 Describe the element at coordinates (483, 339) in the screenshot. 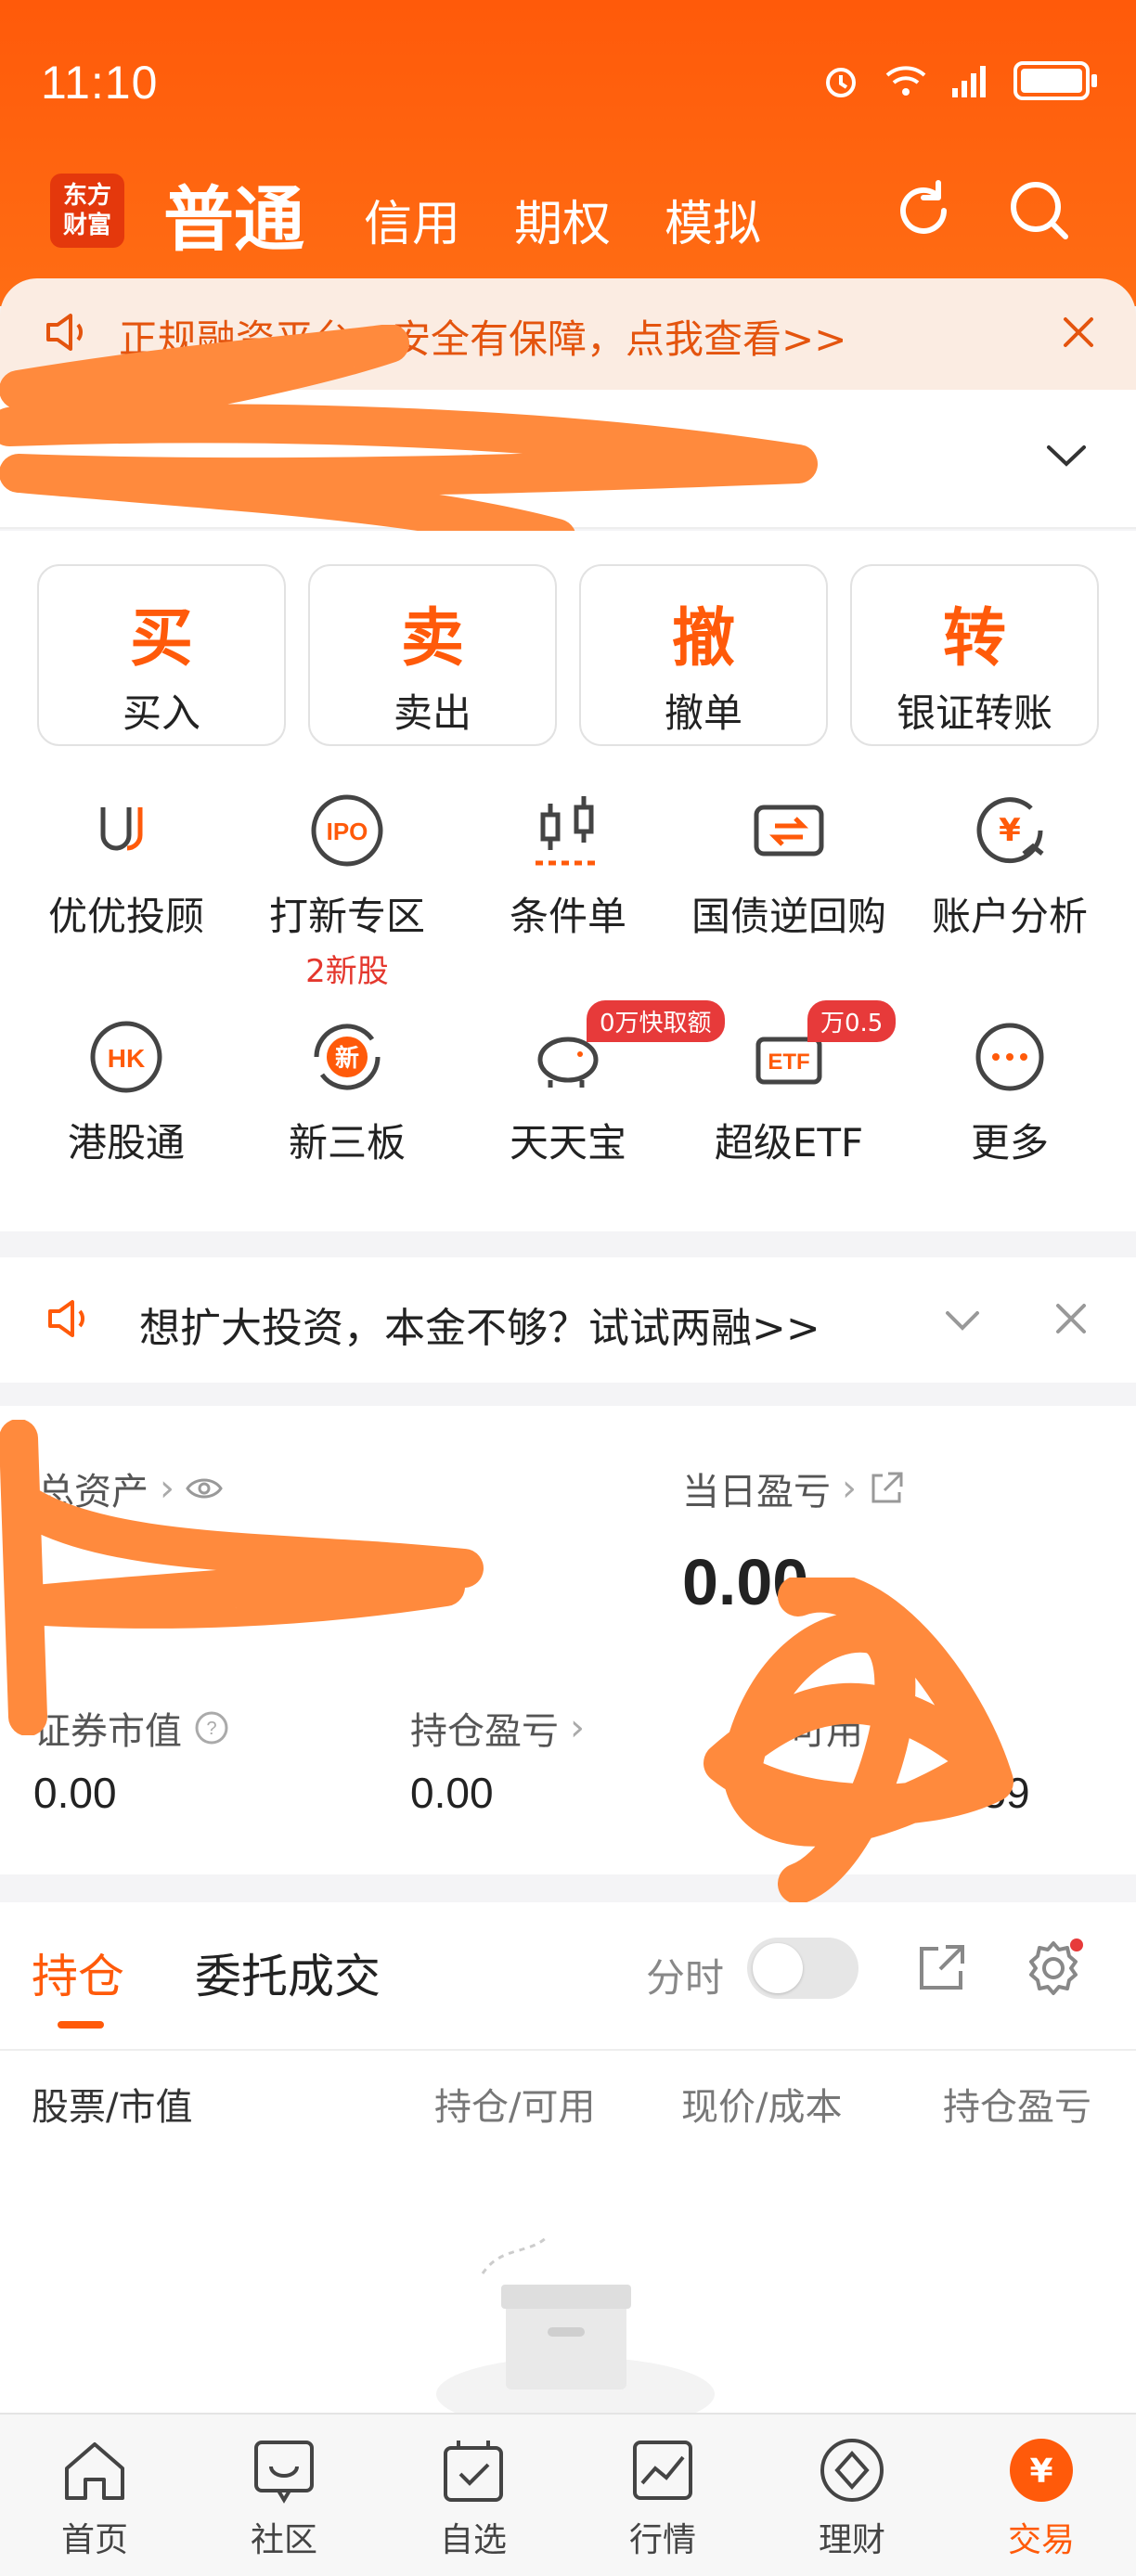

I see `notice-text: 正规融资平台，安全有保障，点我查看>>` at that location.